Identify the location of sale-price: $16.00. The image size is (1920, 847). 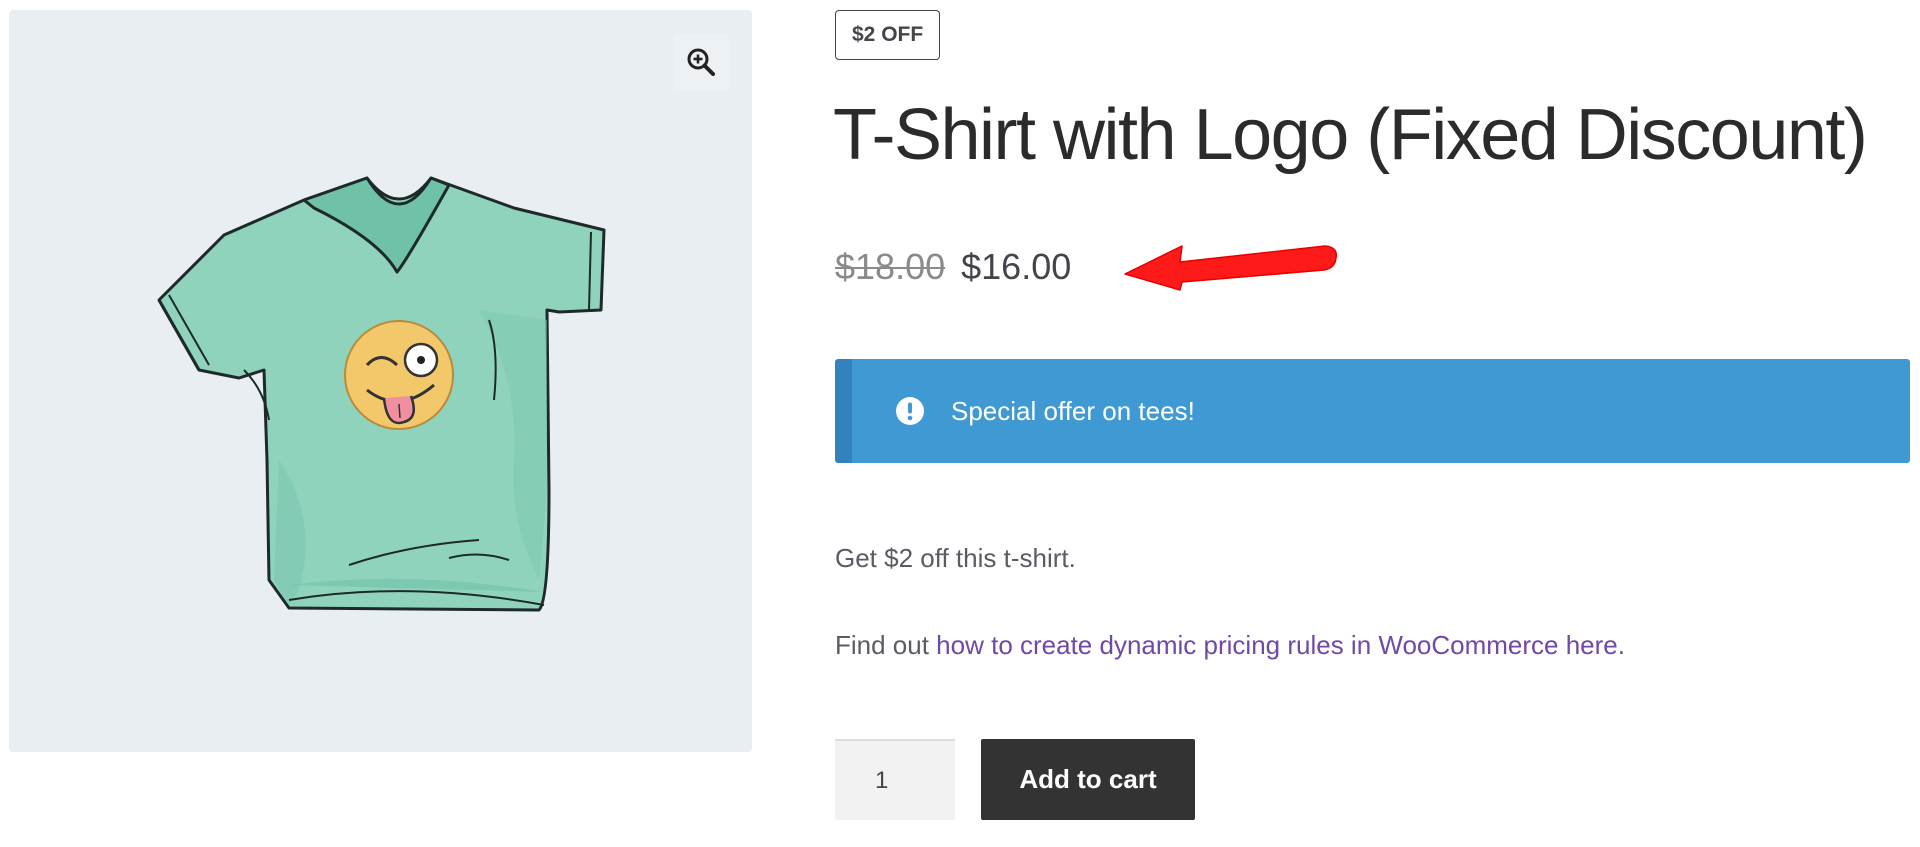
(1016, 266).